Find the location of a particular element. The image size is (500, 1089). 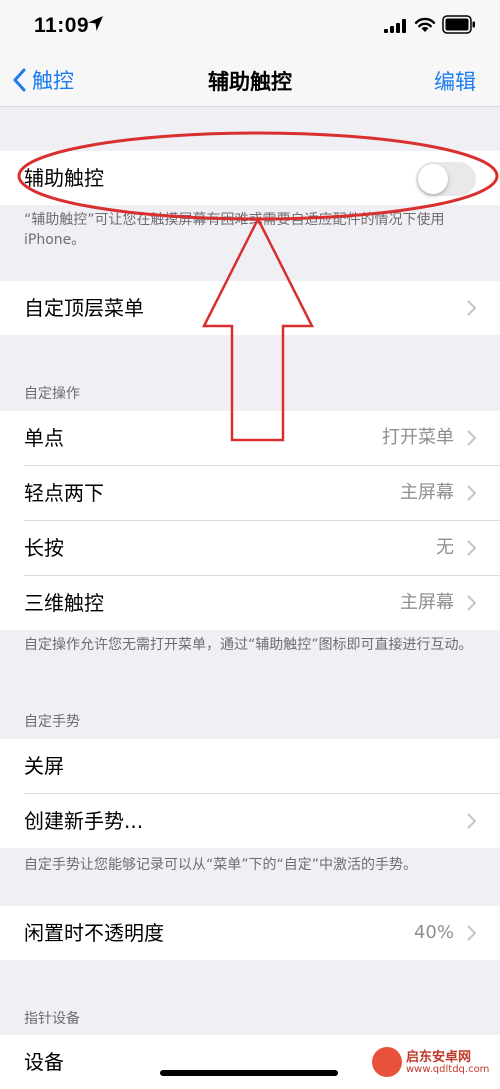

assistive-touch-description: “辅助触控”可让您在触摸屏幕有困难或需要自适应配件的情况下使用iPhone。 is located at coordinates (234, 230).